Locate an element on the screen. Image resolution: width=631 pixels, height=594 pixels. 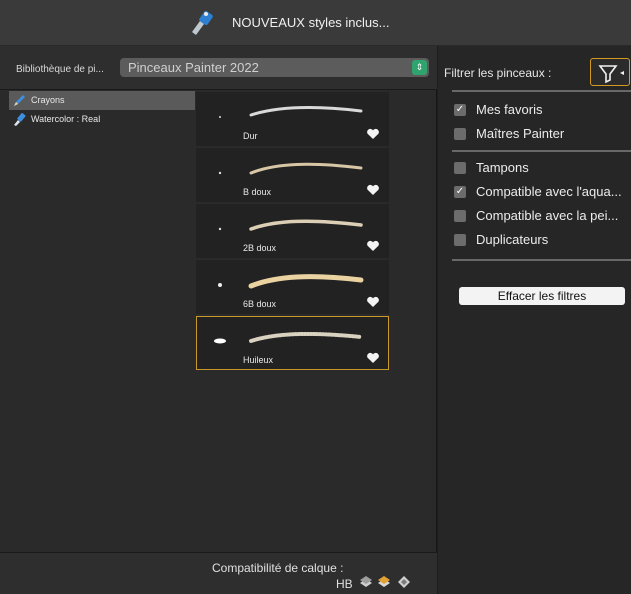
layer-type-icons is located at coordinates (385, 582).